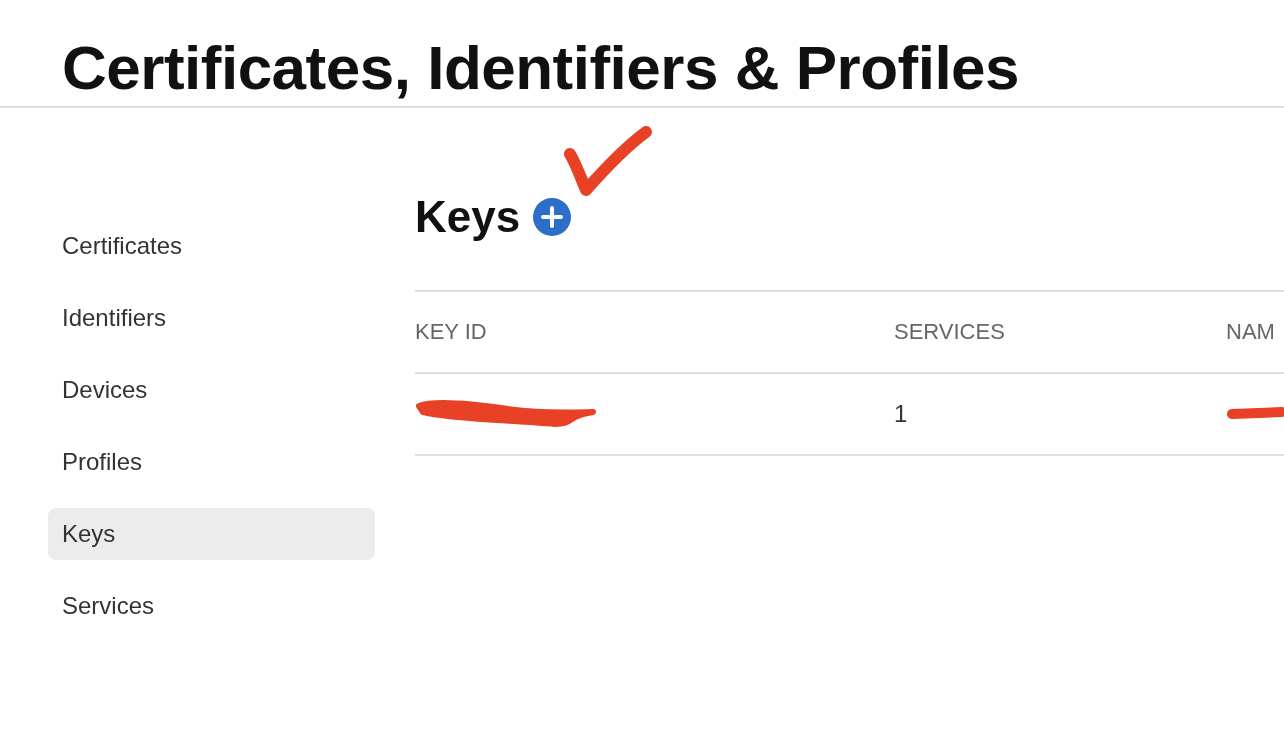 This screenshot has width=1284, height=740. Describe the element at coordinates (642, 54) in the screenshot. I see `page-title: Certificates, Identifiers & Profiles` at that location.